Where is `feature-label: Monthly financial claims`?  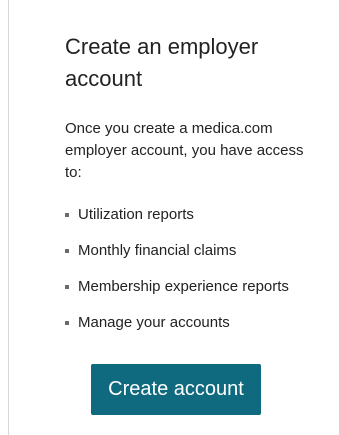
feature-label: Monthly financial claims is located at coordinates (157, 250).